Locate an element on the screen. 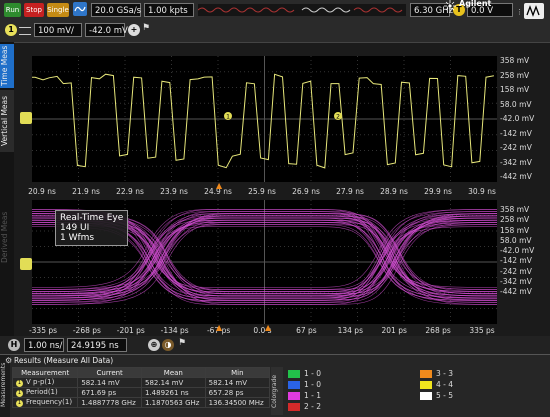 This screenshot has width=550, height=417. eye-x-tick: 67 ps is located at coordinates (306, 330).